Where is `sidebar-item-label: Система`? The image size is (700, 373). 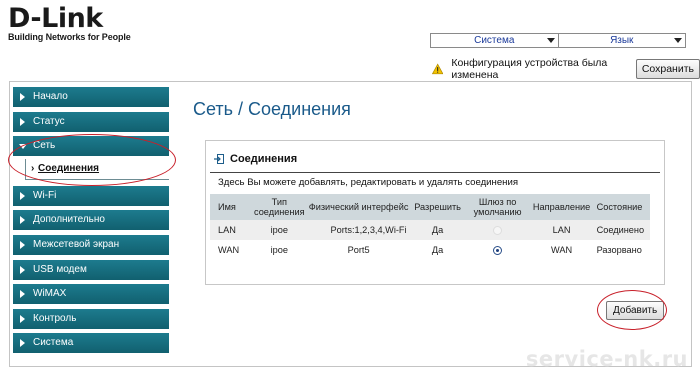
sidebar-item-label: Система is located at coordinates (53, 343).